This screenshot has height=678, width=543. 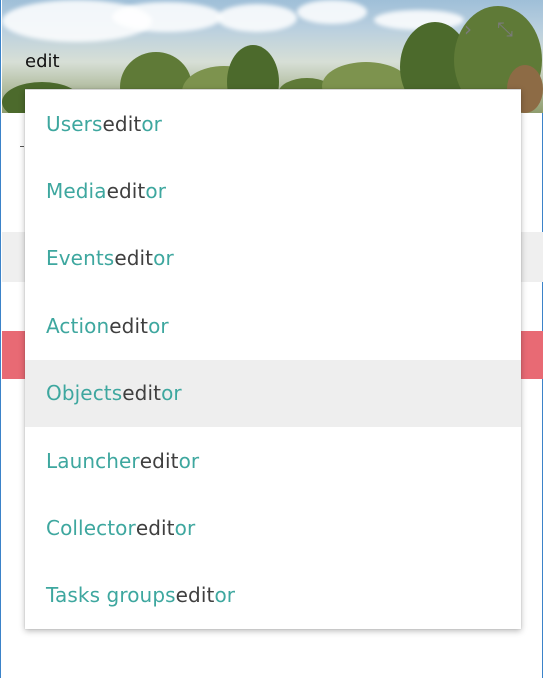 What do you see at coordinates (74, 123) in the screenshot?
I see `dropdown-item-prefix: Users` at bounding box center [74, 123].